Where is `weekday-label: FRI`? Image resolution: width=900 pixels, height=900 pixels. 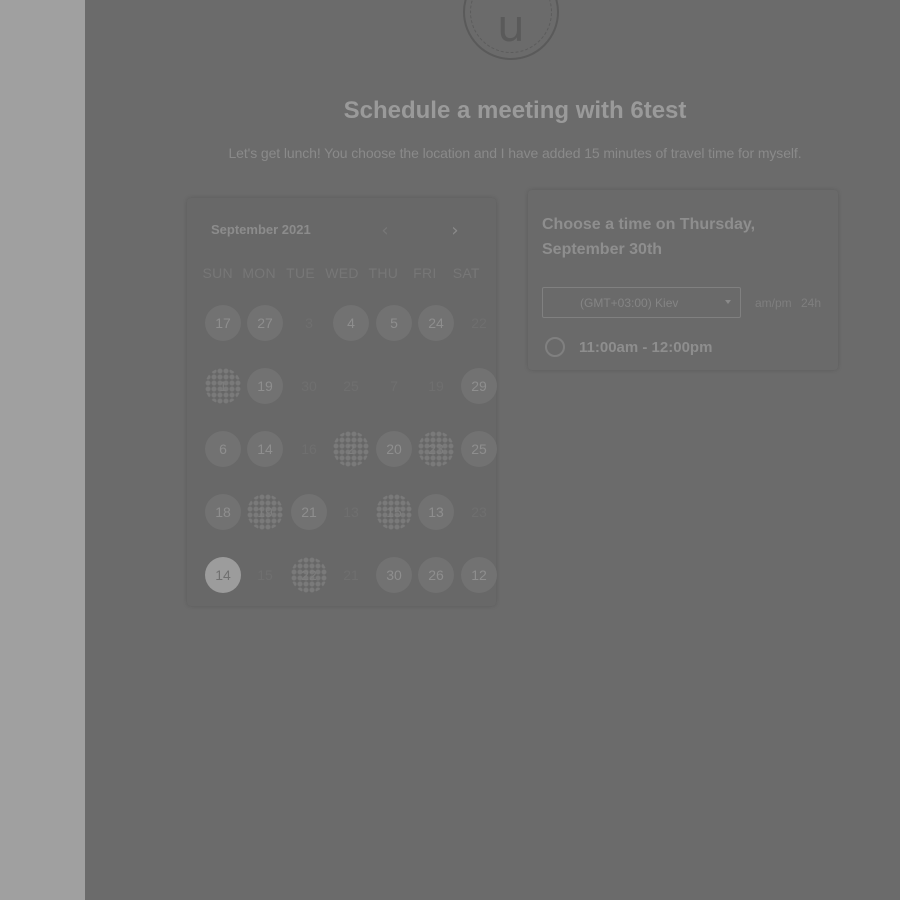
weekday-label: FRI is located at coordinates (425, 273).